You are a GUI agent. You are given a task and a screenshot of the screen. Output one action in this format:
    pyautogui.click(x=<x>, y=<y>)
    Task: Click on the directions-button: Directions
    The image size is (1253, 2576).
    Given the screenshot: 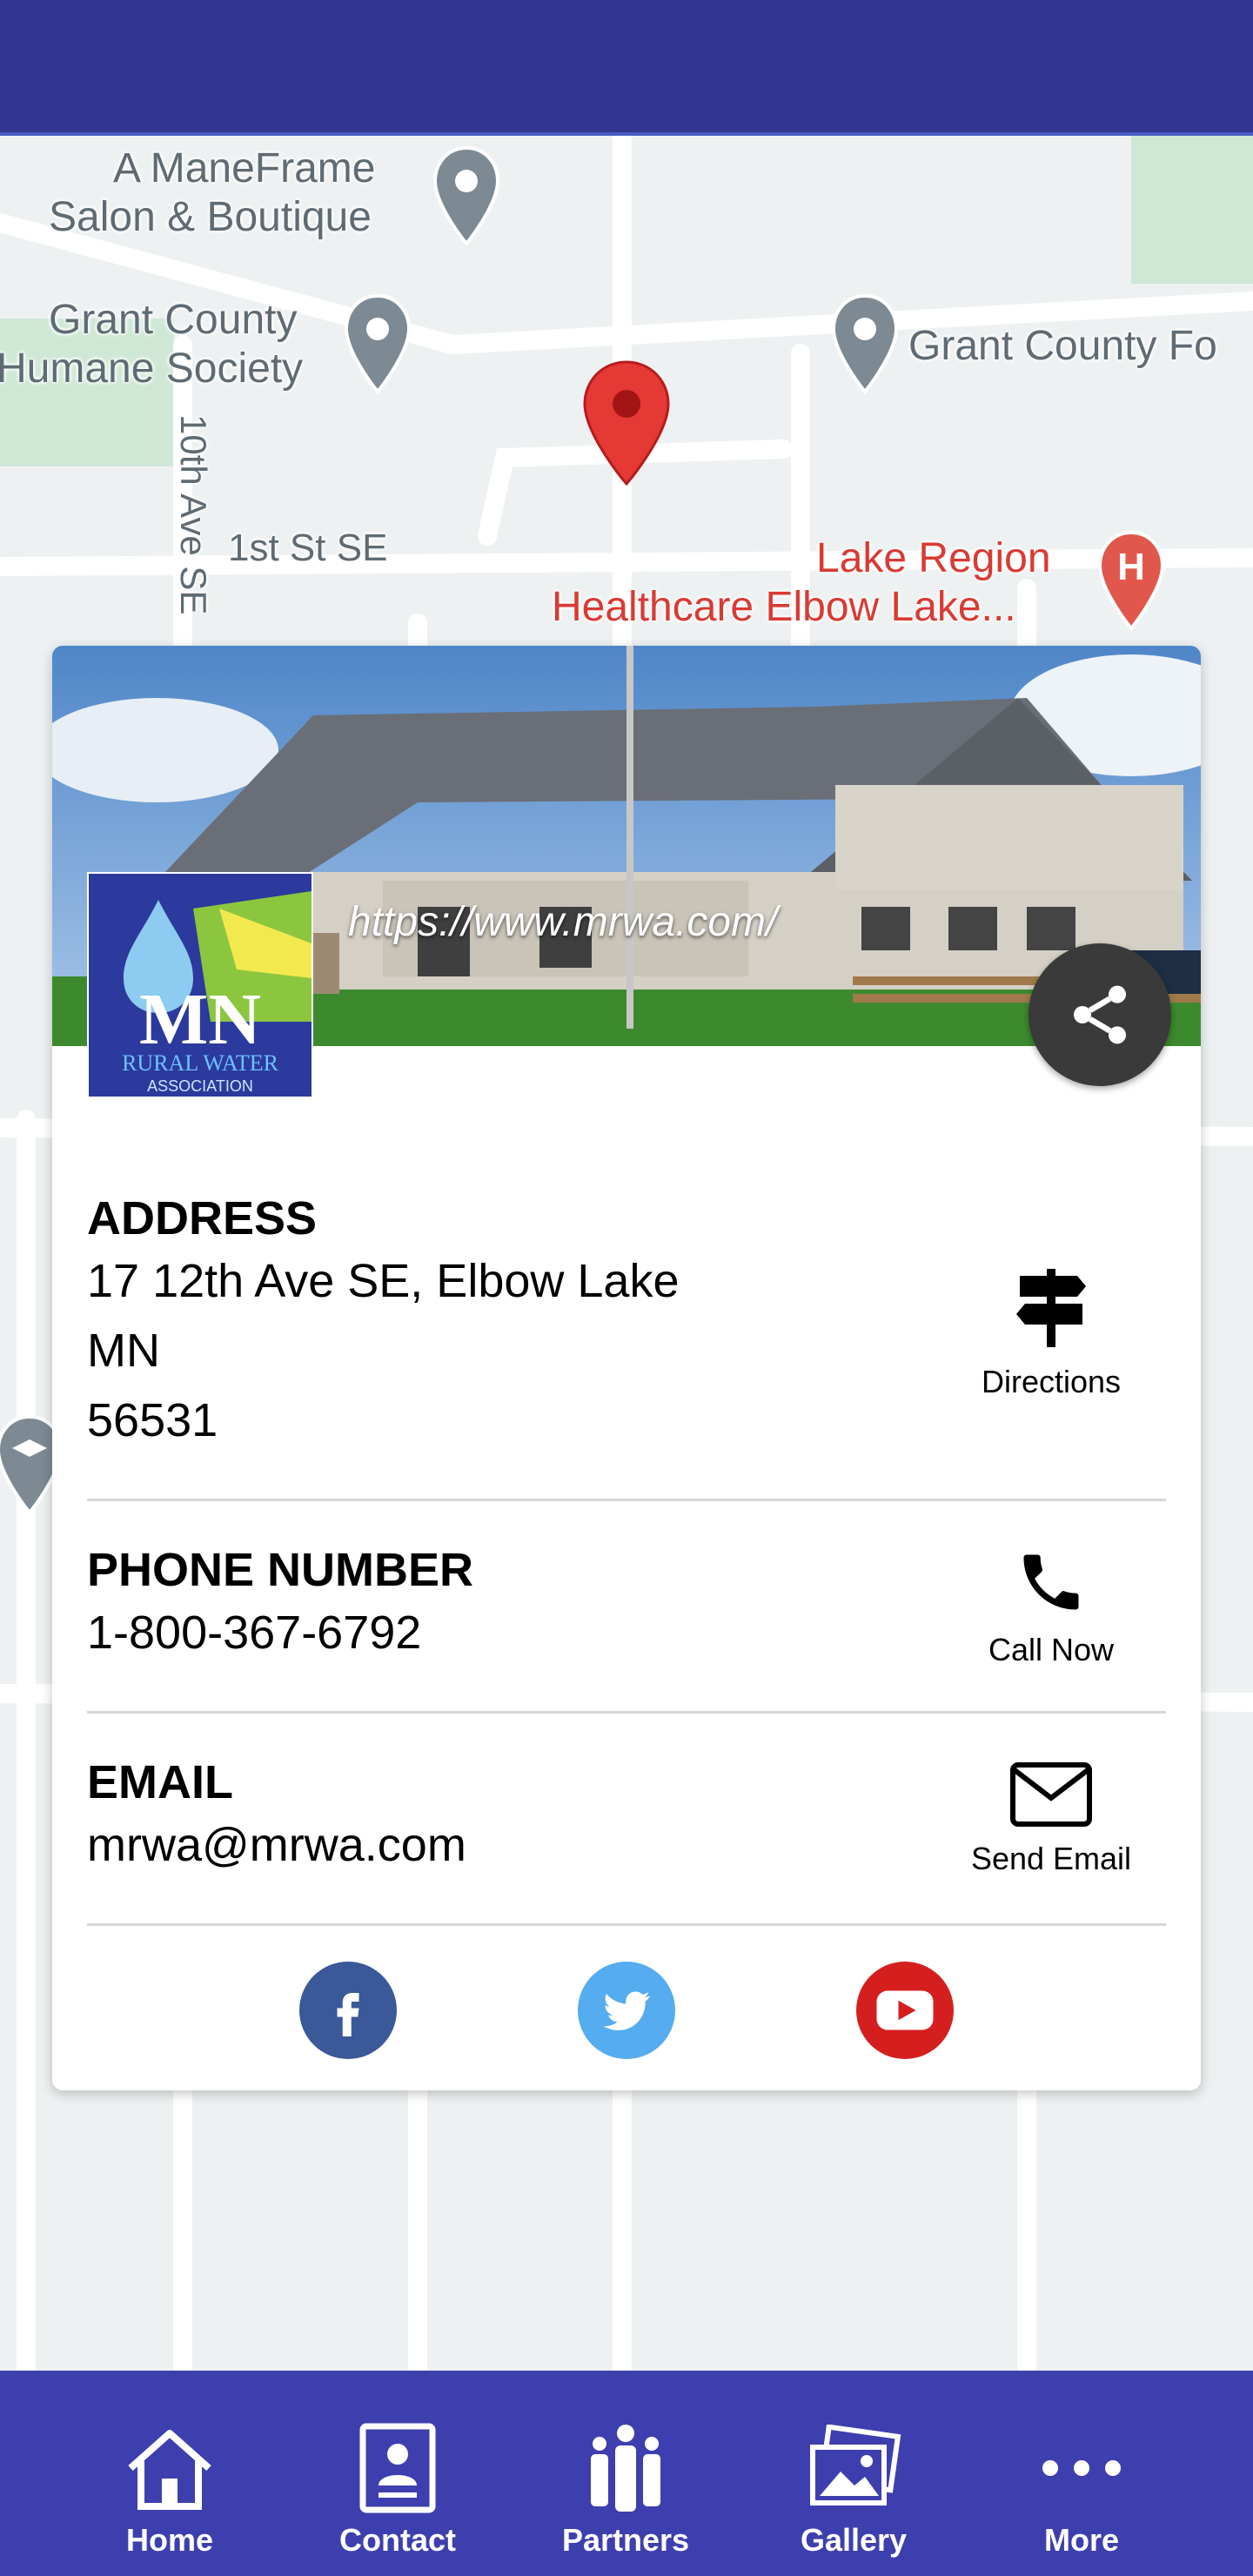 What is the action you would take?
    pyautogui.click(x=1051, y=1332)
    